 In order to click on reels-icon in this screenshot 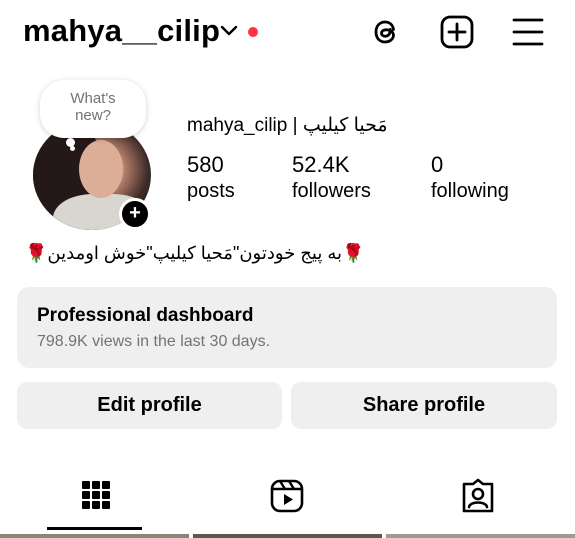, I will do `click(287, 496)`.